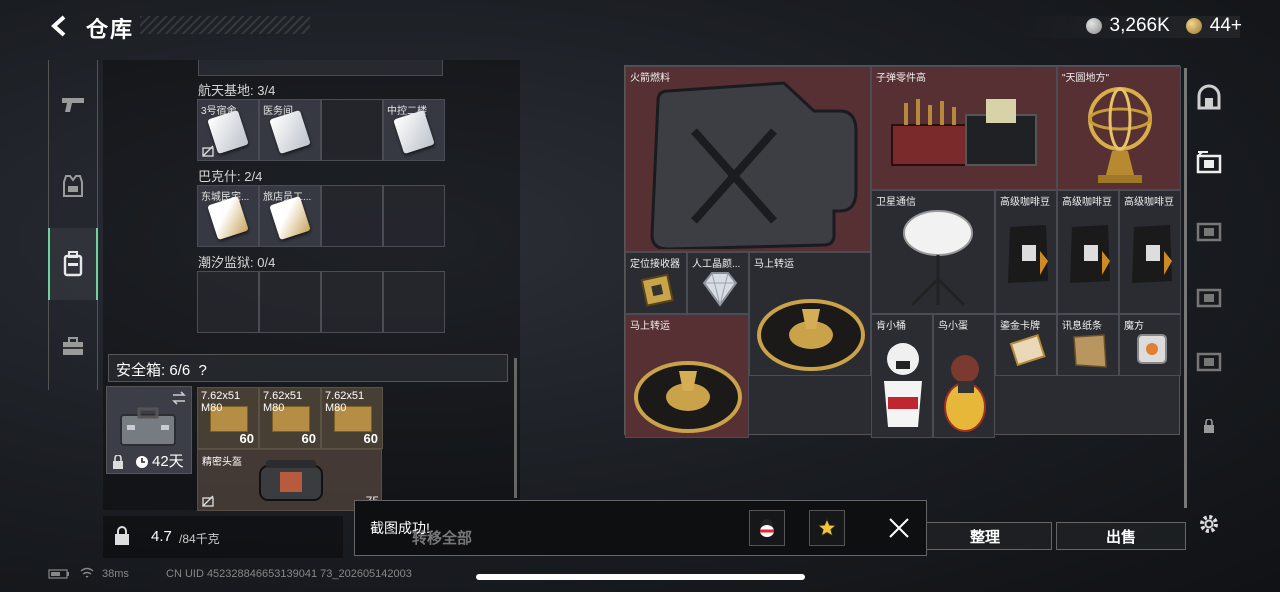 Image resolution: width=1280 pixels, height=592 pixels. What do you see at coordinates (1209, 162) in the screenshot?
I see `tab-storage-1-button` at bounding box center [1209, 162].